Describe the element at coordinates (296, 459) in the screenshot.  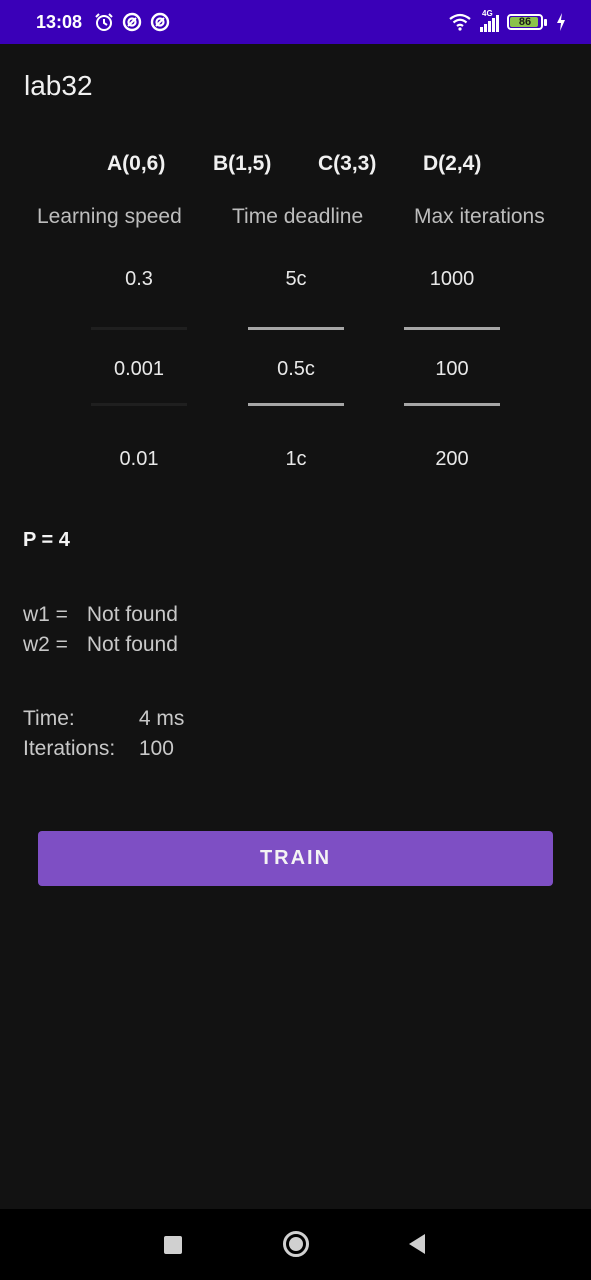
I see `picker-option: 1c` at that location.